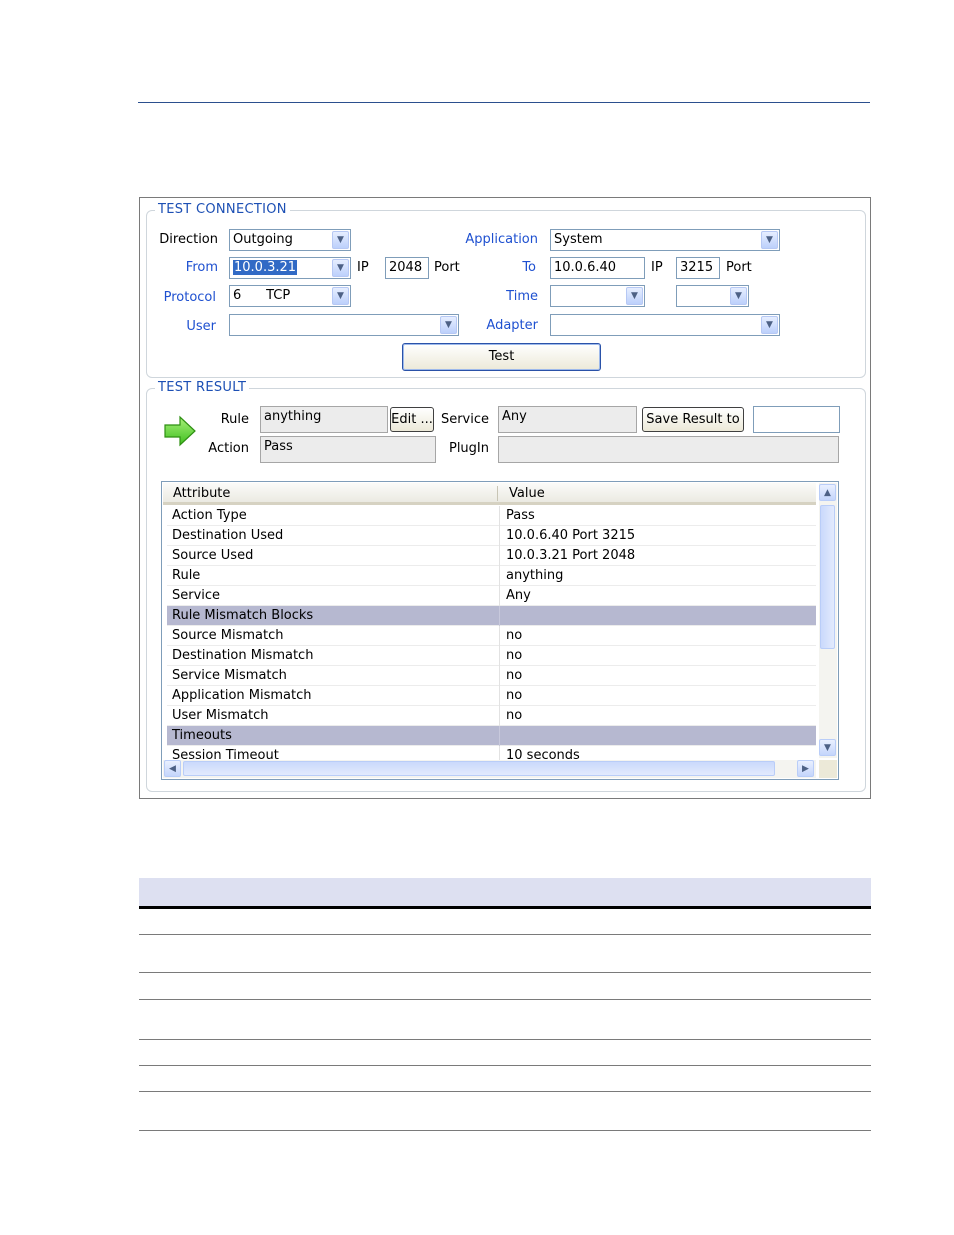 This screenshot has width=954, height=1235. What do you see at coordinates (229, 675) in the screenshot?
I see `row-attribute: Service Mismatch` at bounding box center [229, 675].